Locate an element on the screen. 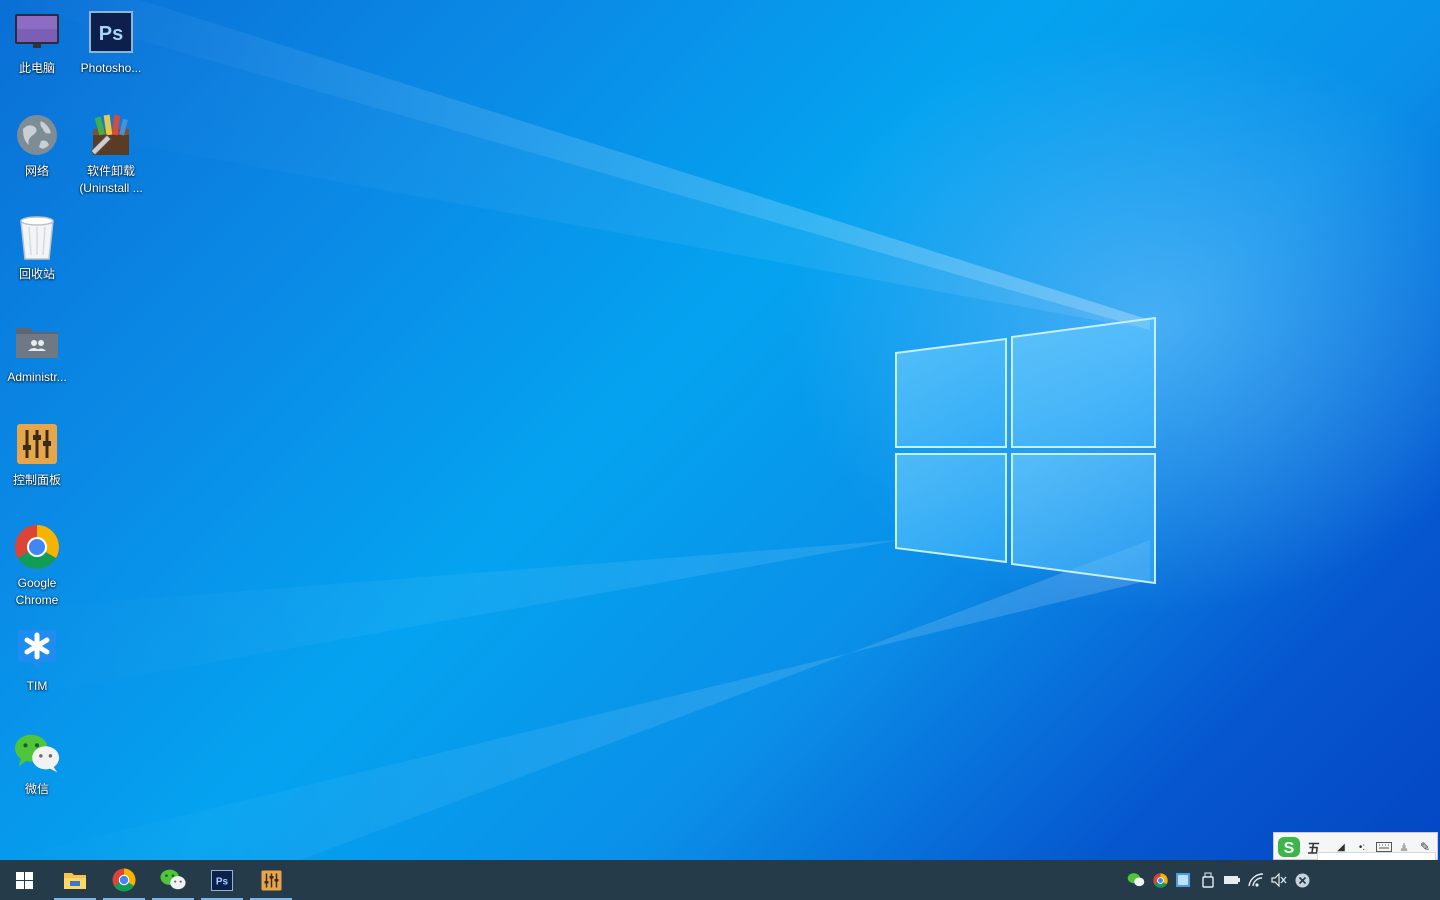 This screenshot has width=1440, height=900. taskbar: Ps is located at coordinates (720, 880).